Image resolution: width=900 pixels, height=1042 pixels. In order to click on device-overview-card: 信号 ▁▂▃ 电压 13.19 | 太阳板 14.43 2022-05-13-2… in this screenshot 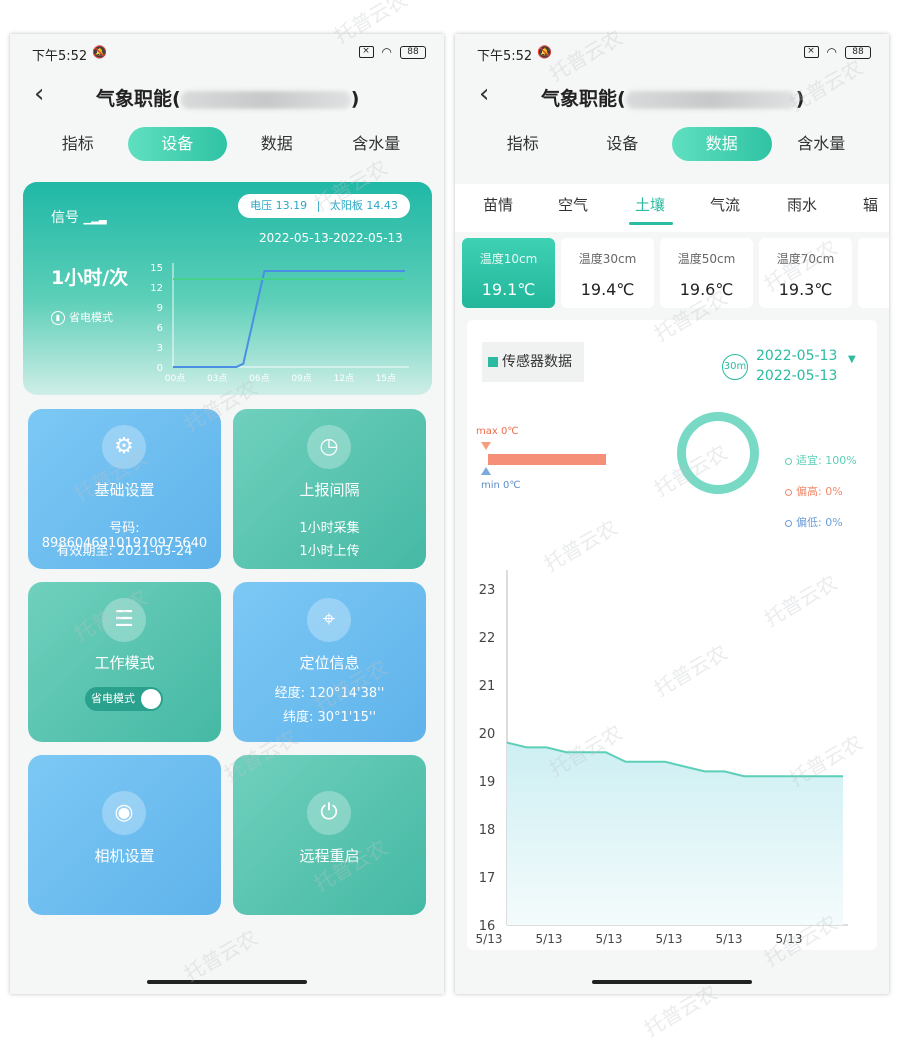, I will do `click(227, 288)`.